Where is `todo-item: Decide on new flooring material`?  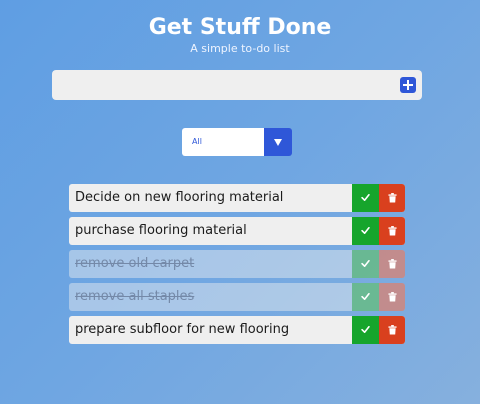
todo-item: Decide on new flooring material is located at coordinates (237, 198).